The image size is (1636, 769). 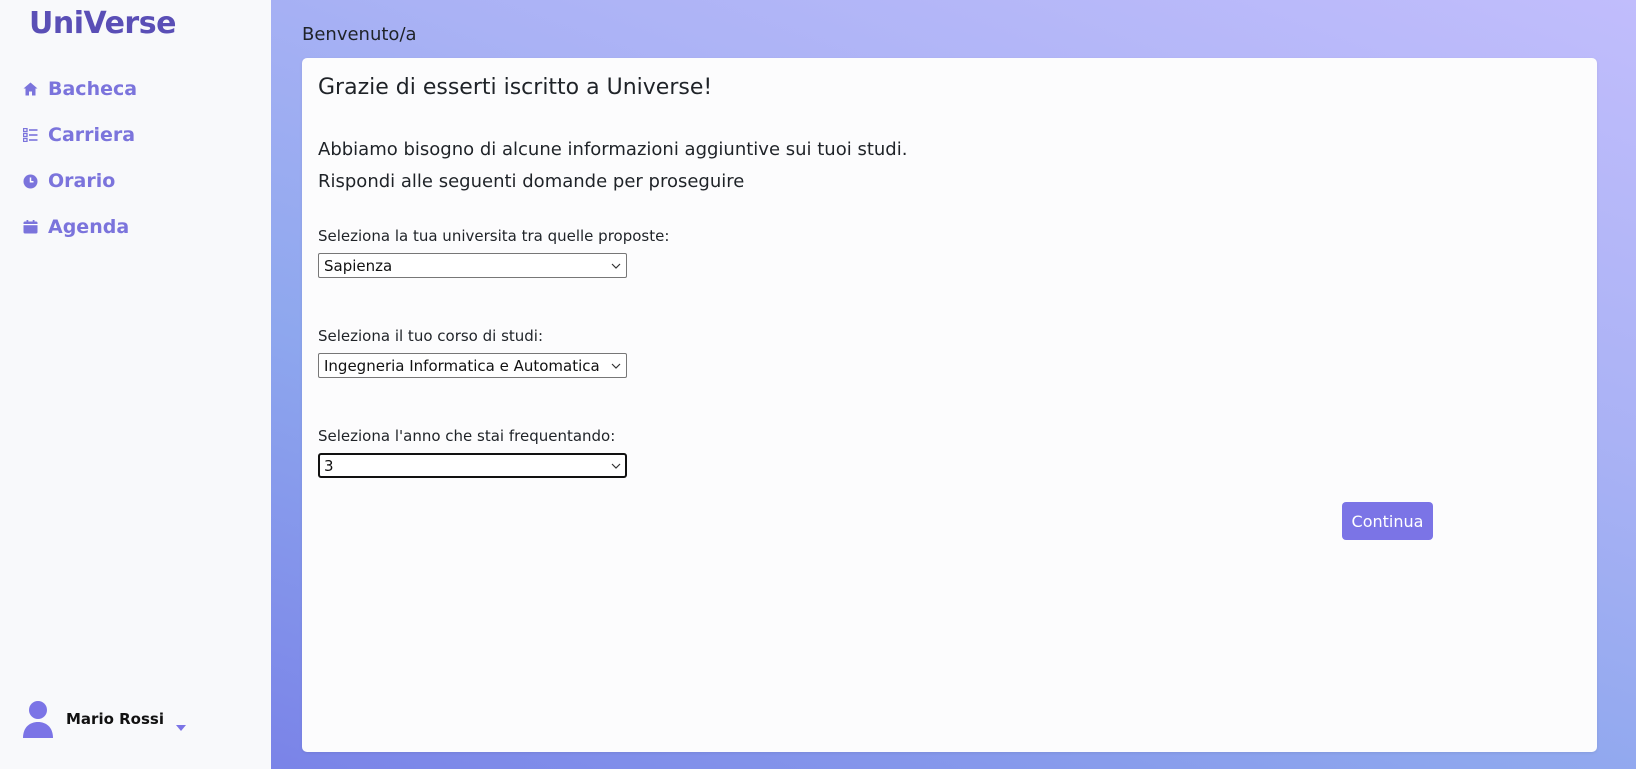 I want to click on course-select: Ingegneria Informatica e Automatica, so click(x=472, y=365).